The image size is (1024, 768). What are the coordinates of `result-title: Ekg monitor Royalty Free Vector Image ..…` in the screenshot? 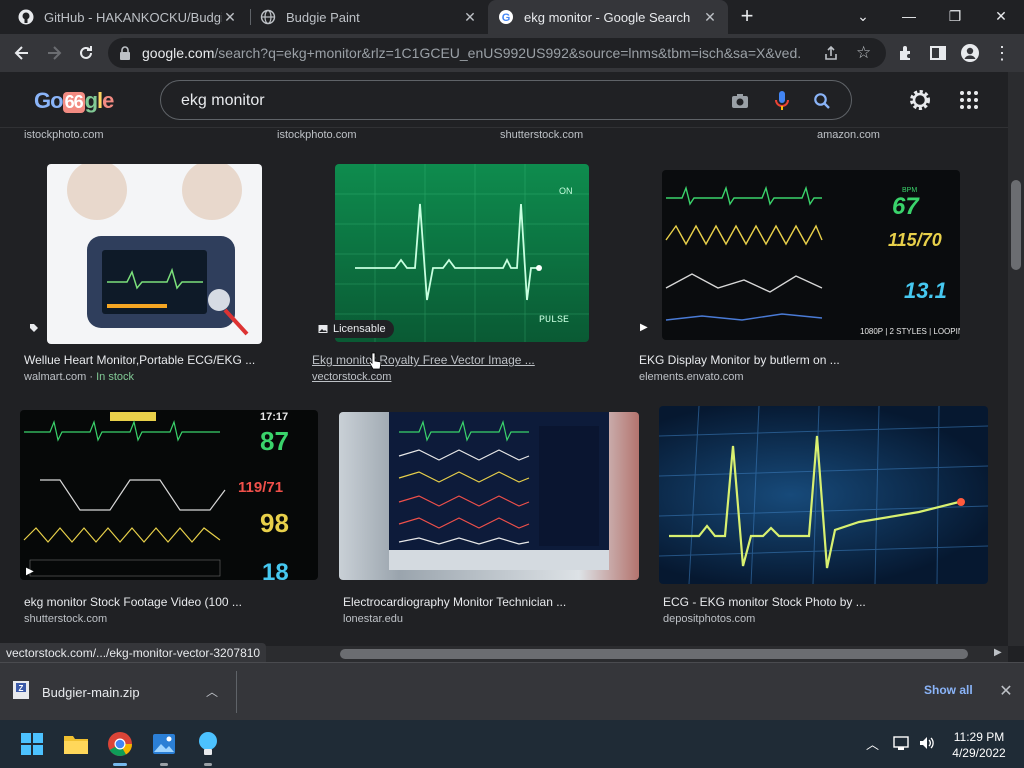 It's located at (423, 360).